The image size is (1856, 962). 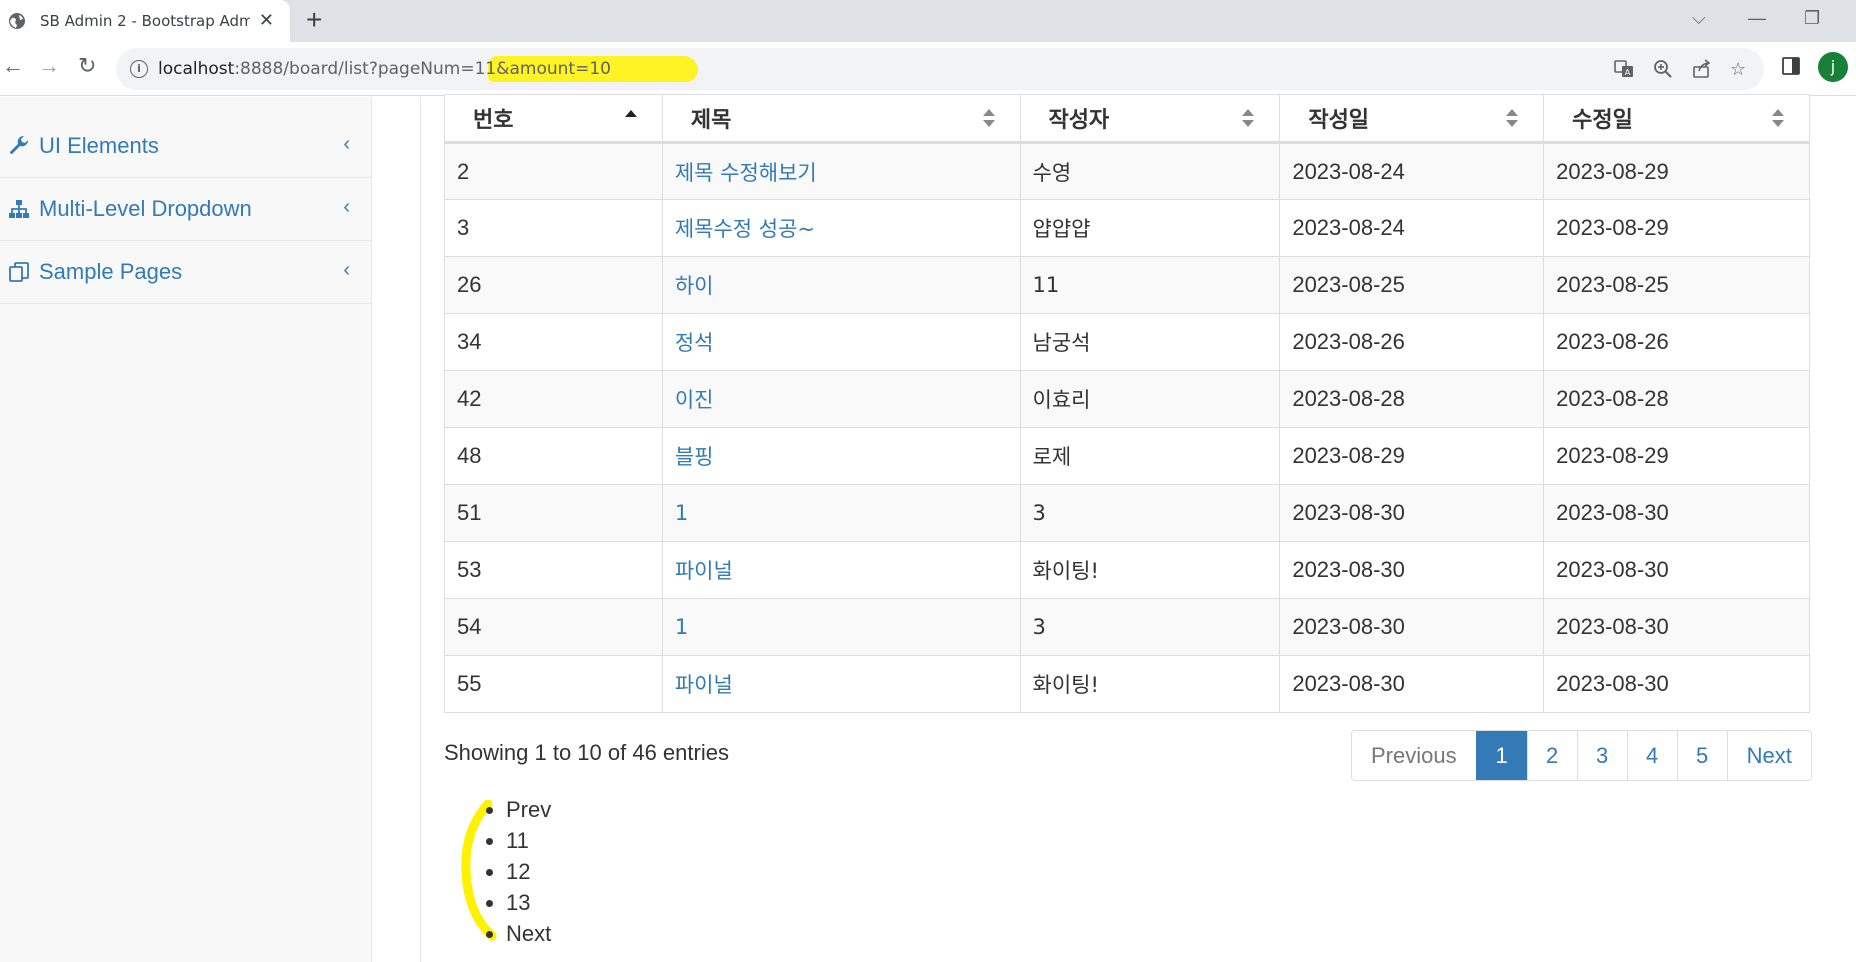 What do you see at coordinates (1150, 119) in the screenshot?
I see `column-header-writer: 작성자` at bounding box center [1150, 119].